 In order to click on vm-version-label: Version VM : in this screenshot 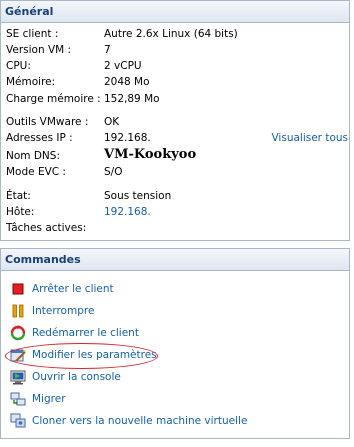, I will do `click(39, 50)`.